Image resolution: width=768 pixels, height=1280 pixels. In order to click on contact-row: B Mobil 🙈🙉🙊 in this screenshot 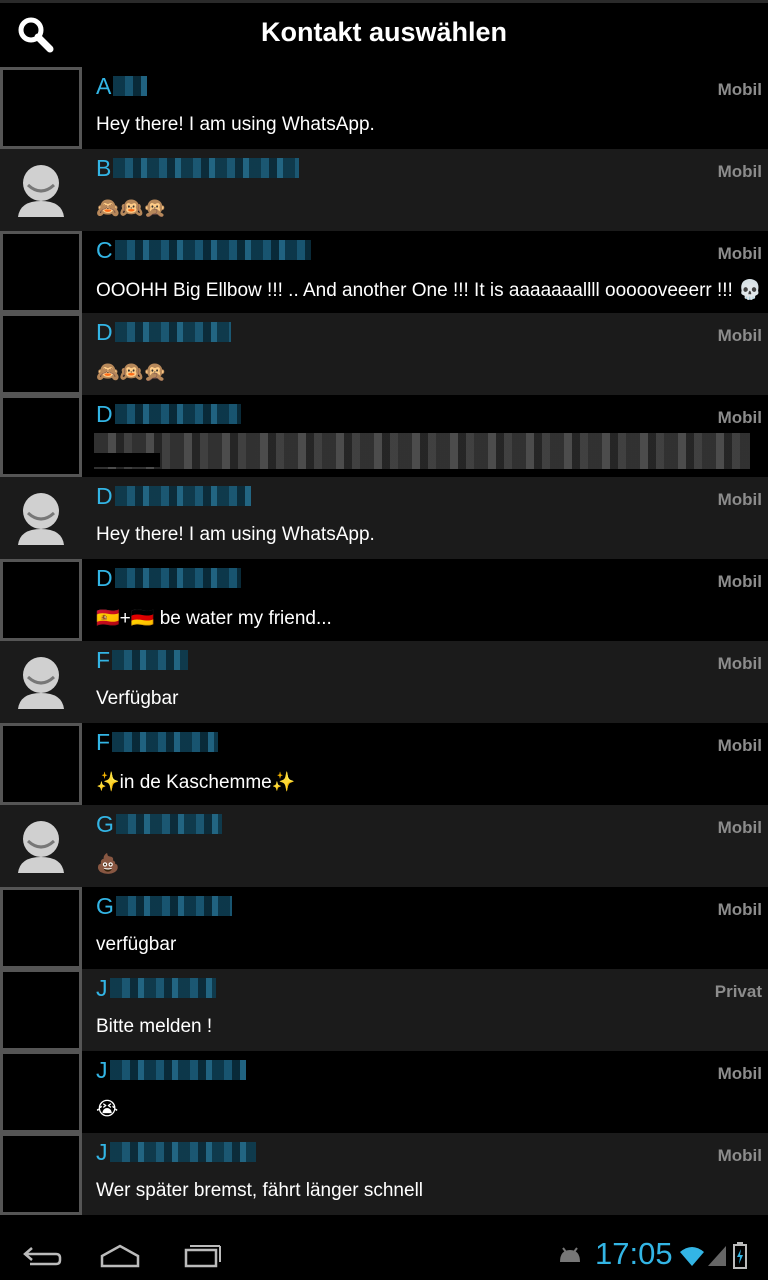, I will do `click(384, 190)`.